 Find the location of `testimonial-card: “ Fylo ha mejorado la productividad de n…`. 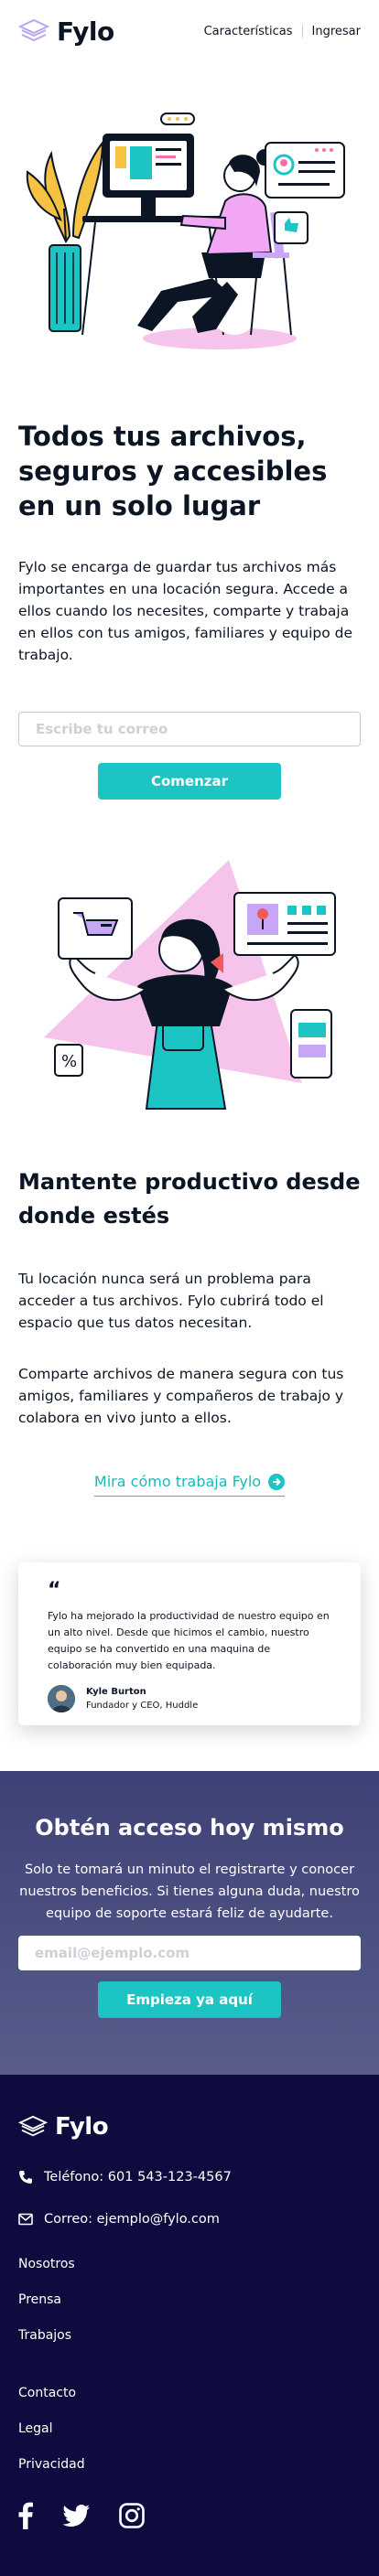

testimonial-card: “ Fylo ha mejorado la productividad de n… is located at coordinates (190, 1643).